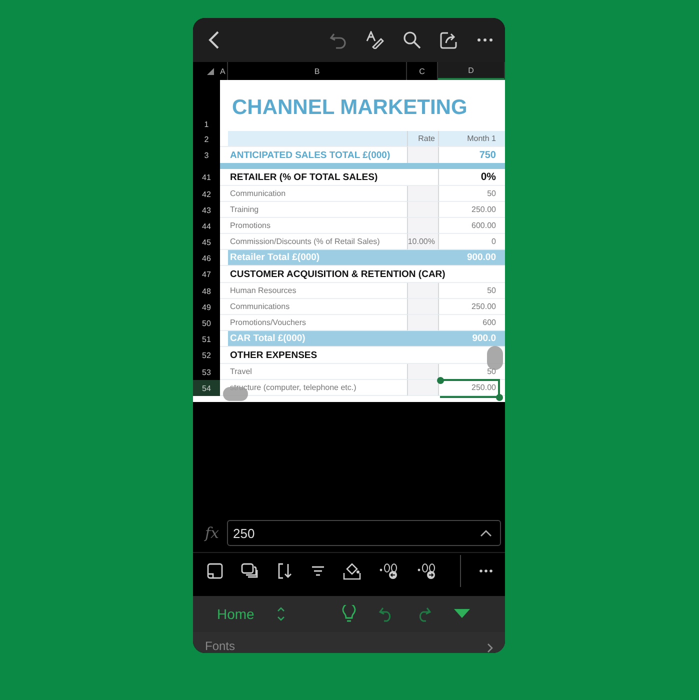 This screenshot has width=699, height=700. Describe the element at coordinates (349, 614) in the screenshot. I see `lightbulb-icon` at that location.